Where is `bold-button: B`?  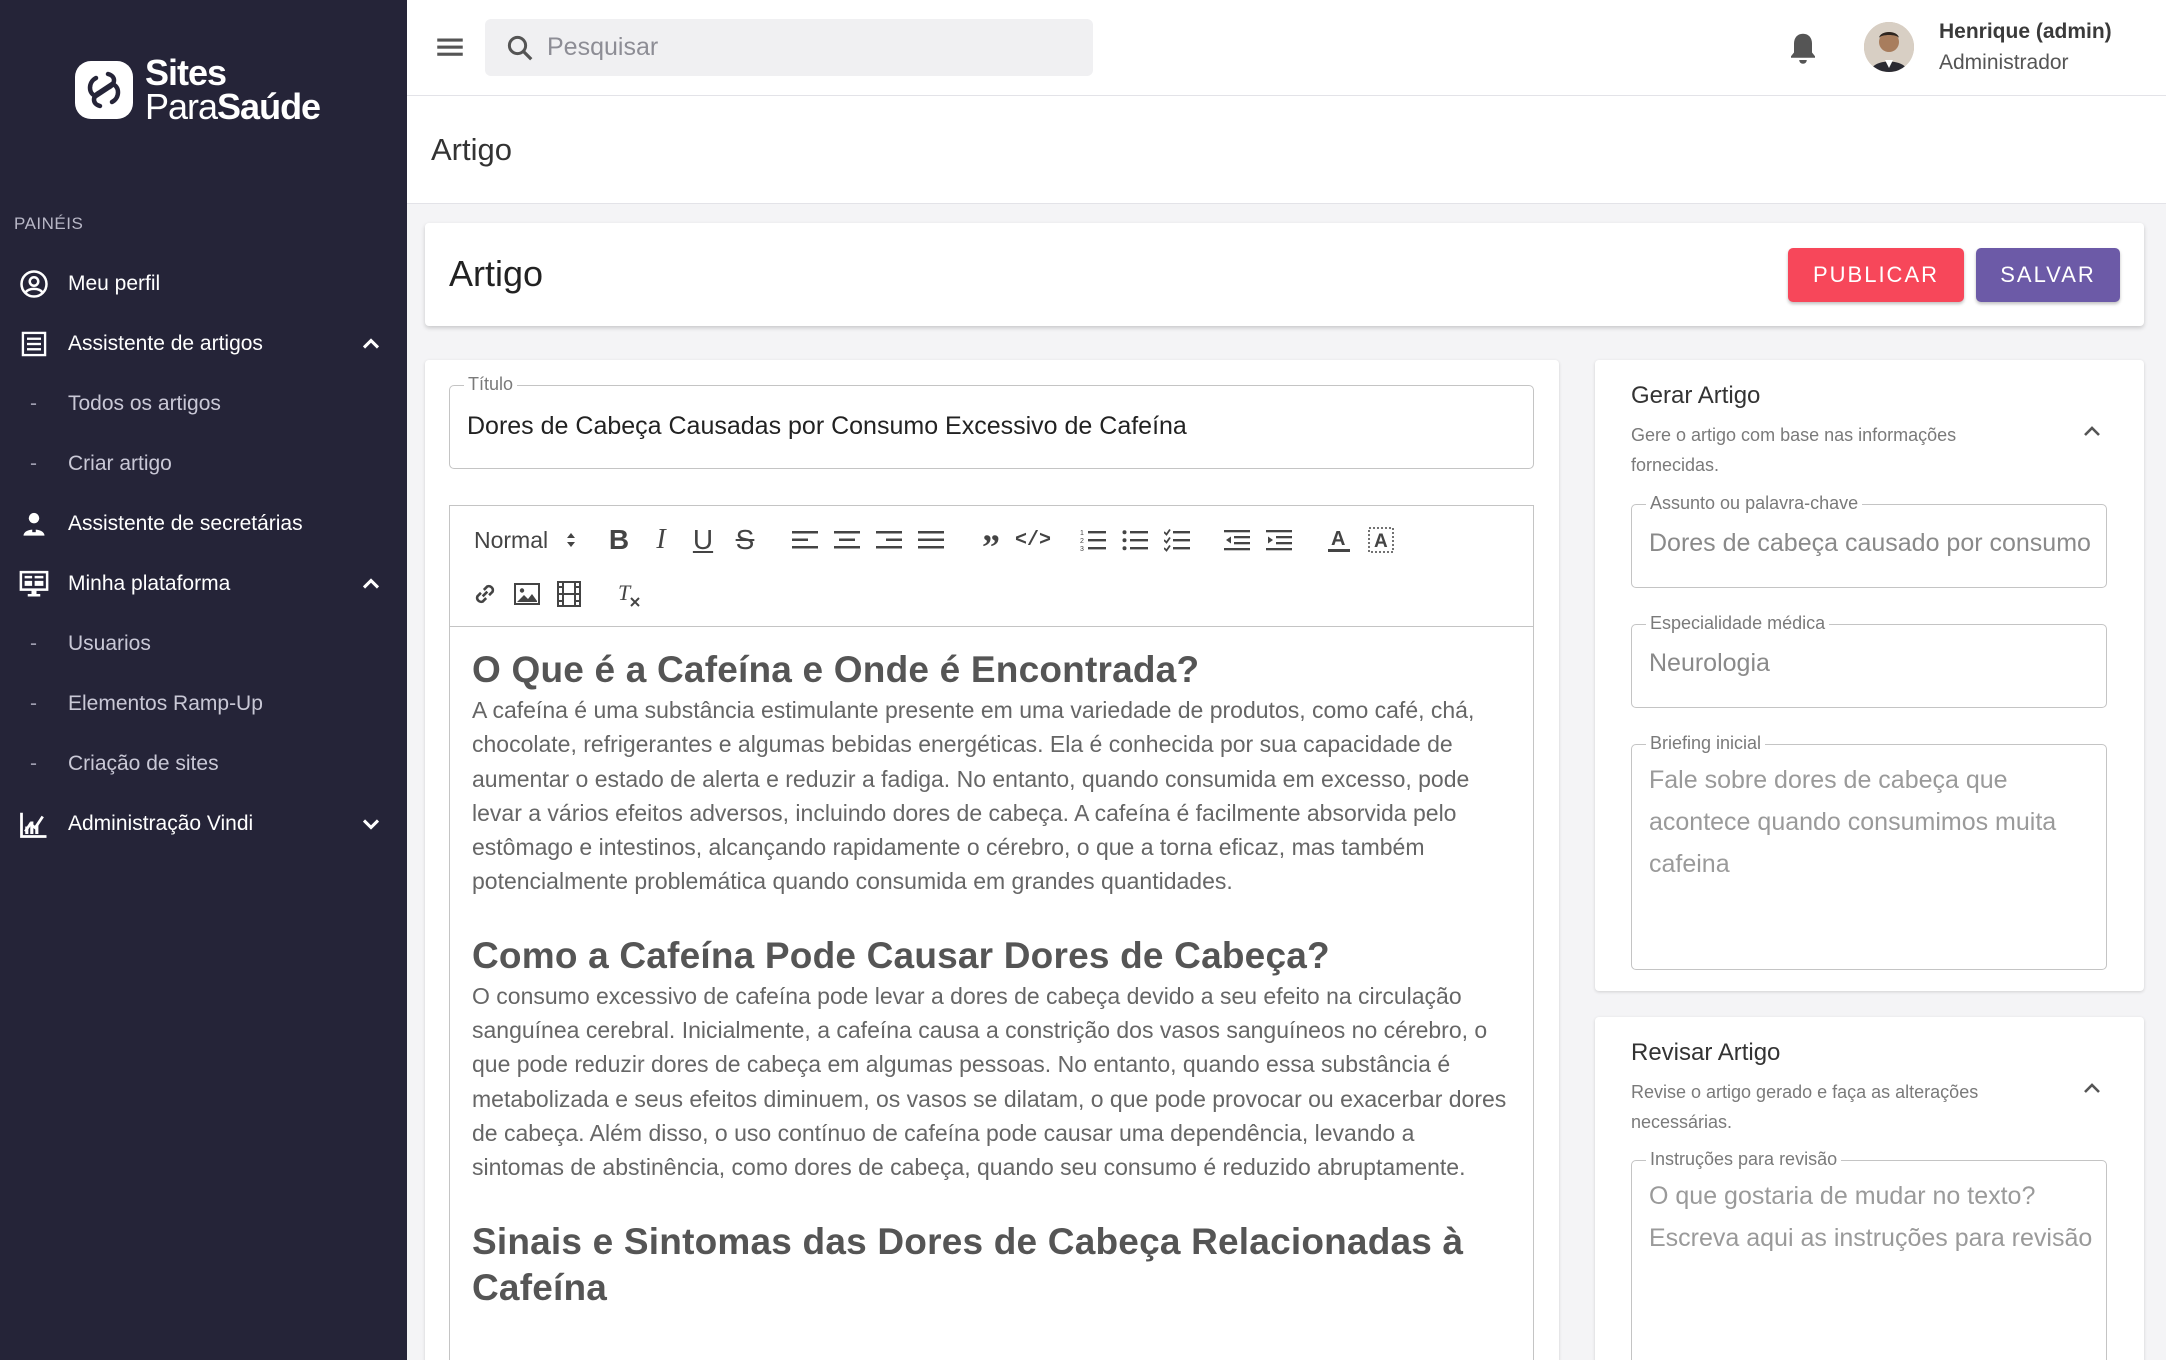
bold-button: B is located at coordinates (619, 540).